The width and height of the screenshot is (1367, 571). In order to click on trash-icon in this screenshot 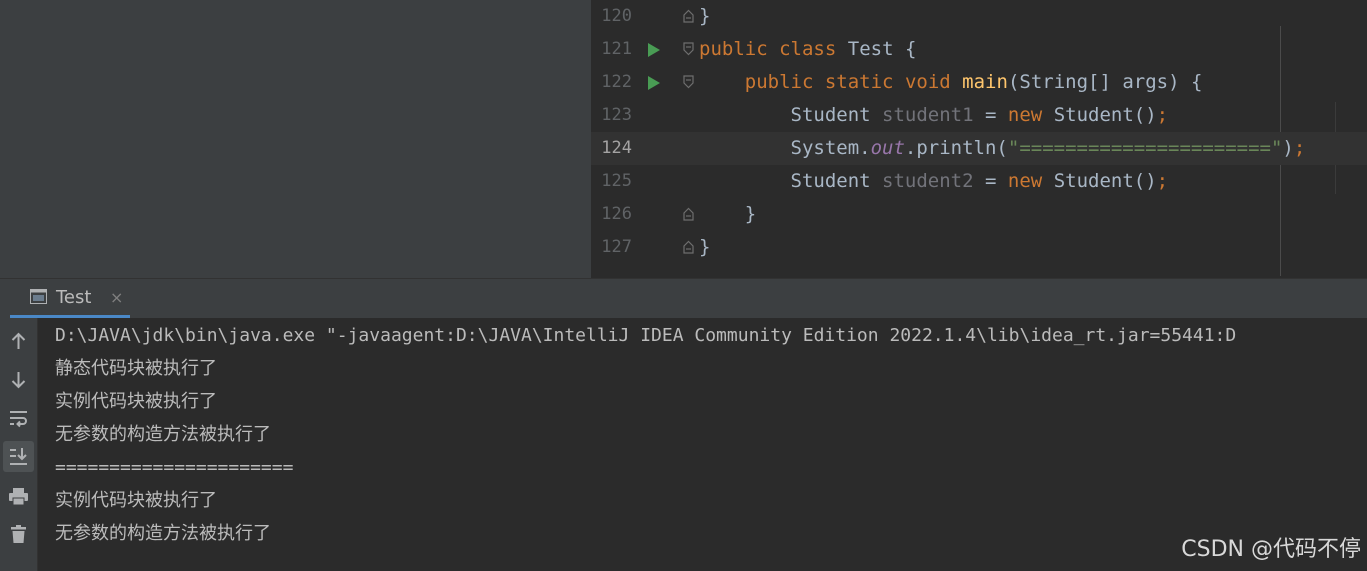, I will do `click(18, 534)`.